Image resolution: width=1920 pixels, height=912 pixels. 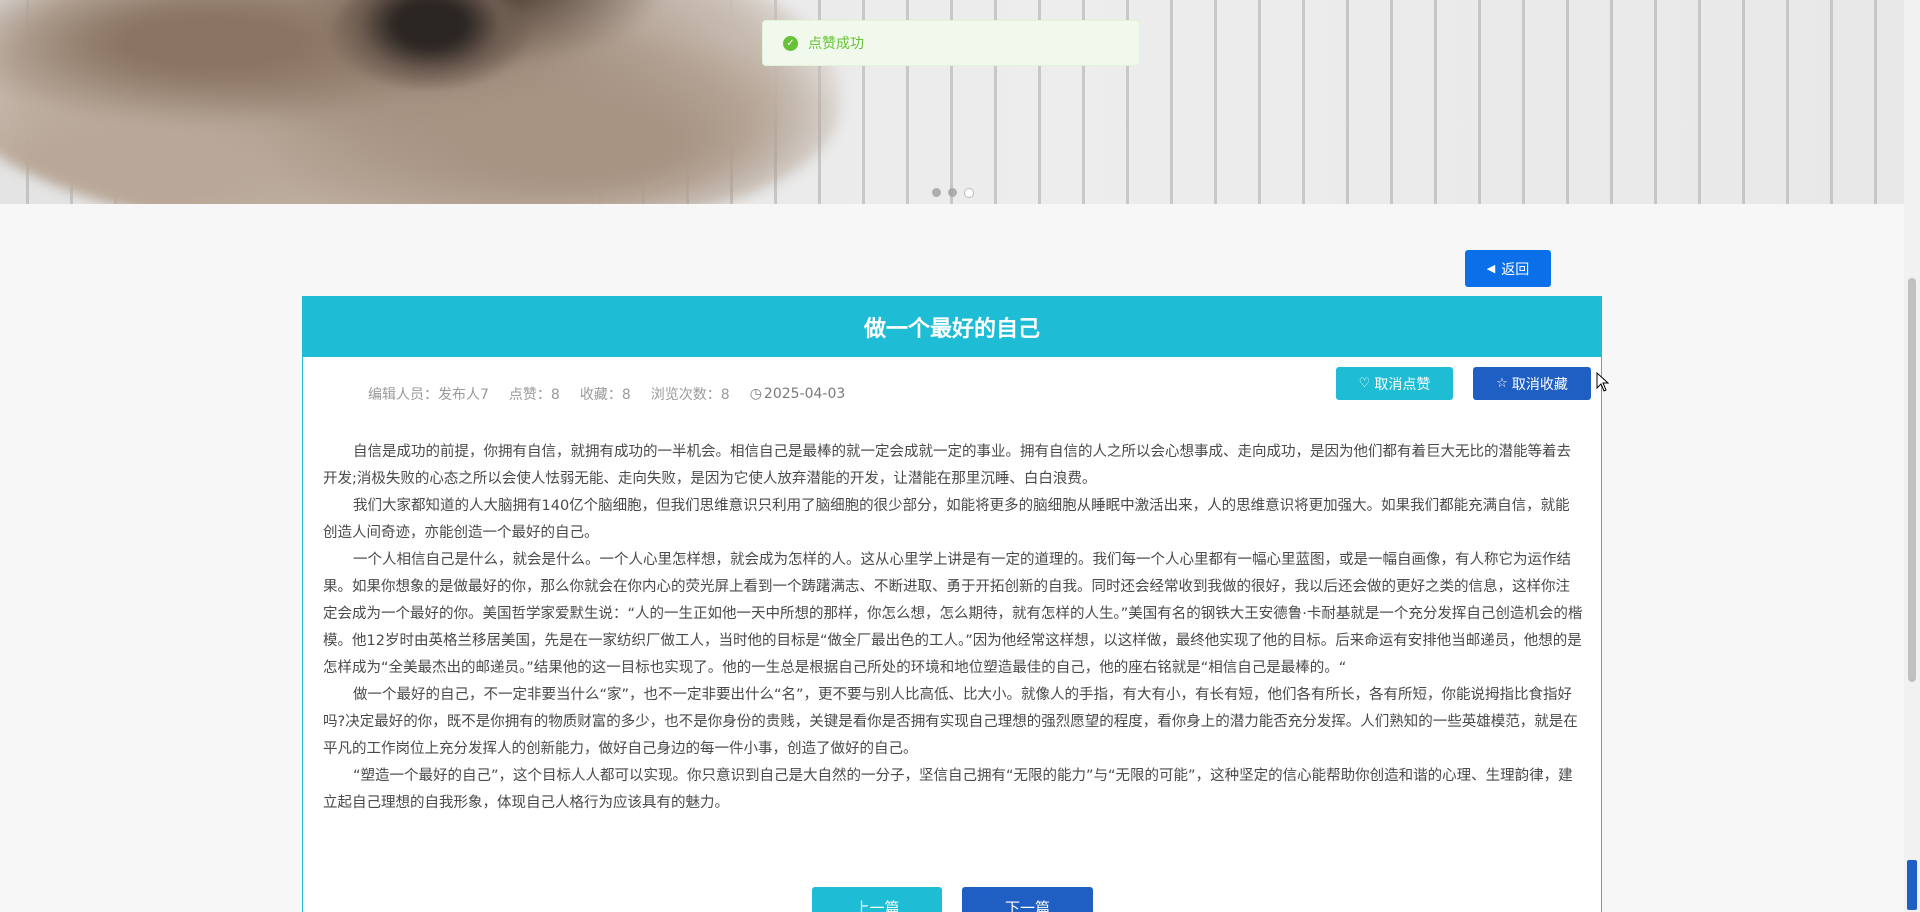 I want to click on carousel-dot-active, so click(x=969, y=193).